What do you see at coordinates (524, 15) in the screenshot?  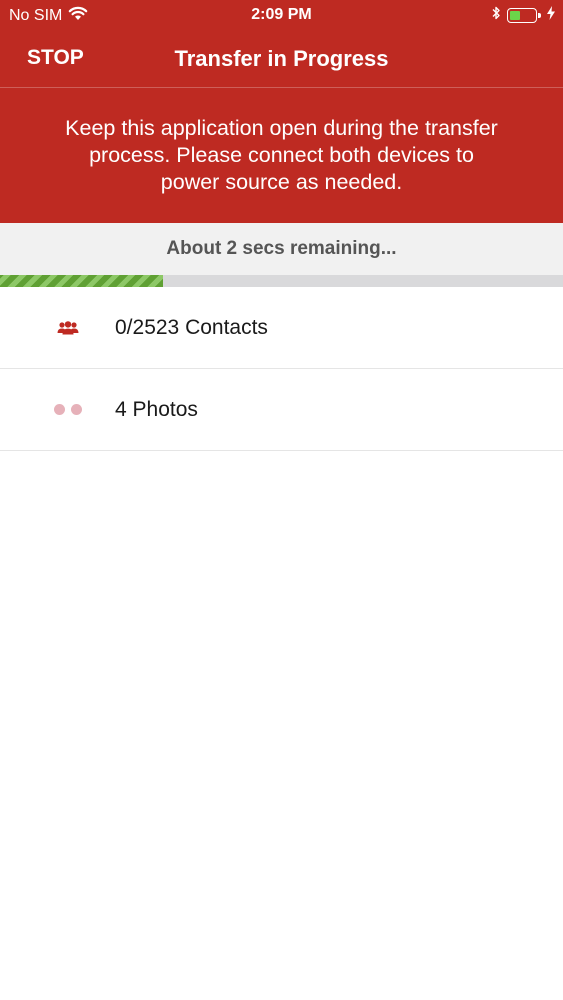 I see `battery-icon` at bounding box center [524, 15].